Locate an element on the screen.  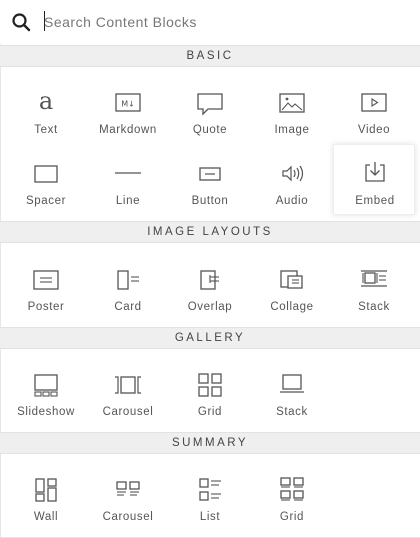
block-wall: Wall is located at coordinates (46, 502).